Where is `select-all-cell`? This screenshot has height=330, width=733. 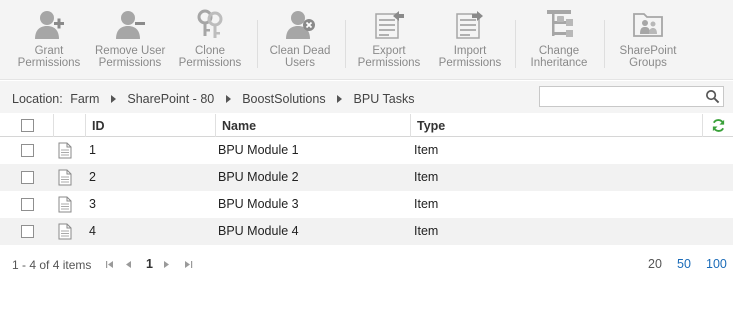 select-all-cell is located at coordinates (27, 125).